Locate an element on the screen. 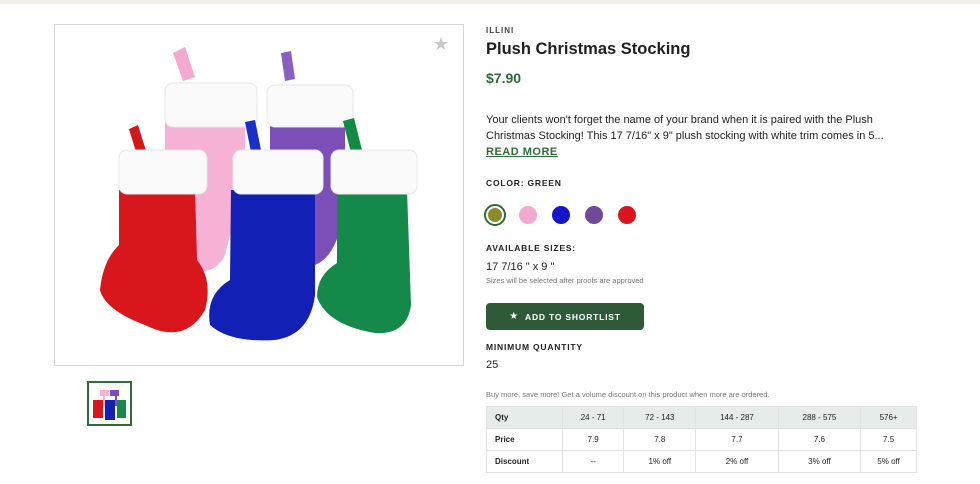 Image resolution: width=980 pixels, height=484 pixels. discount-row: Discount -- 1% off 2% off 3% off 5% off is located at coordinates (701, 461).